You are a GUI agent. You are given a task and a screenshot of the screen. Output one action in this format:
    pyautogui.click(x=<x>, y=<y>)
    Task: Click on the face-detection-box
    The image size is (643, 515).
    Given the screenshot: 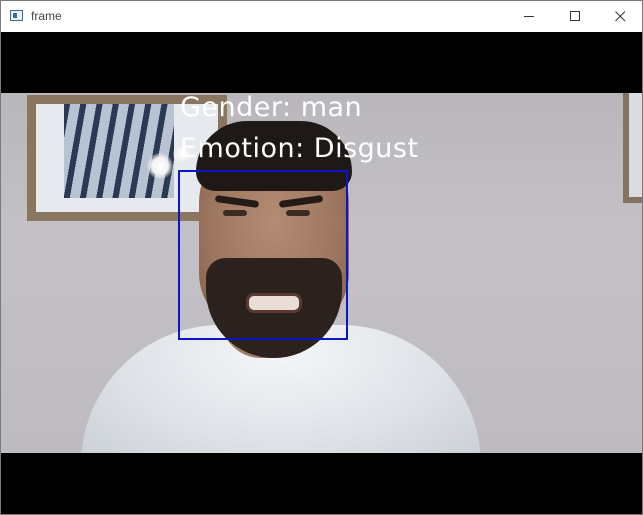 What is the action you would take?
    pyautogui.click(x=263, y=255)
    